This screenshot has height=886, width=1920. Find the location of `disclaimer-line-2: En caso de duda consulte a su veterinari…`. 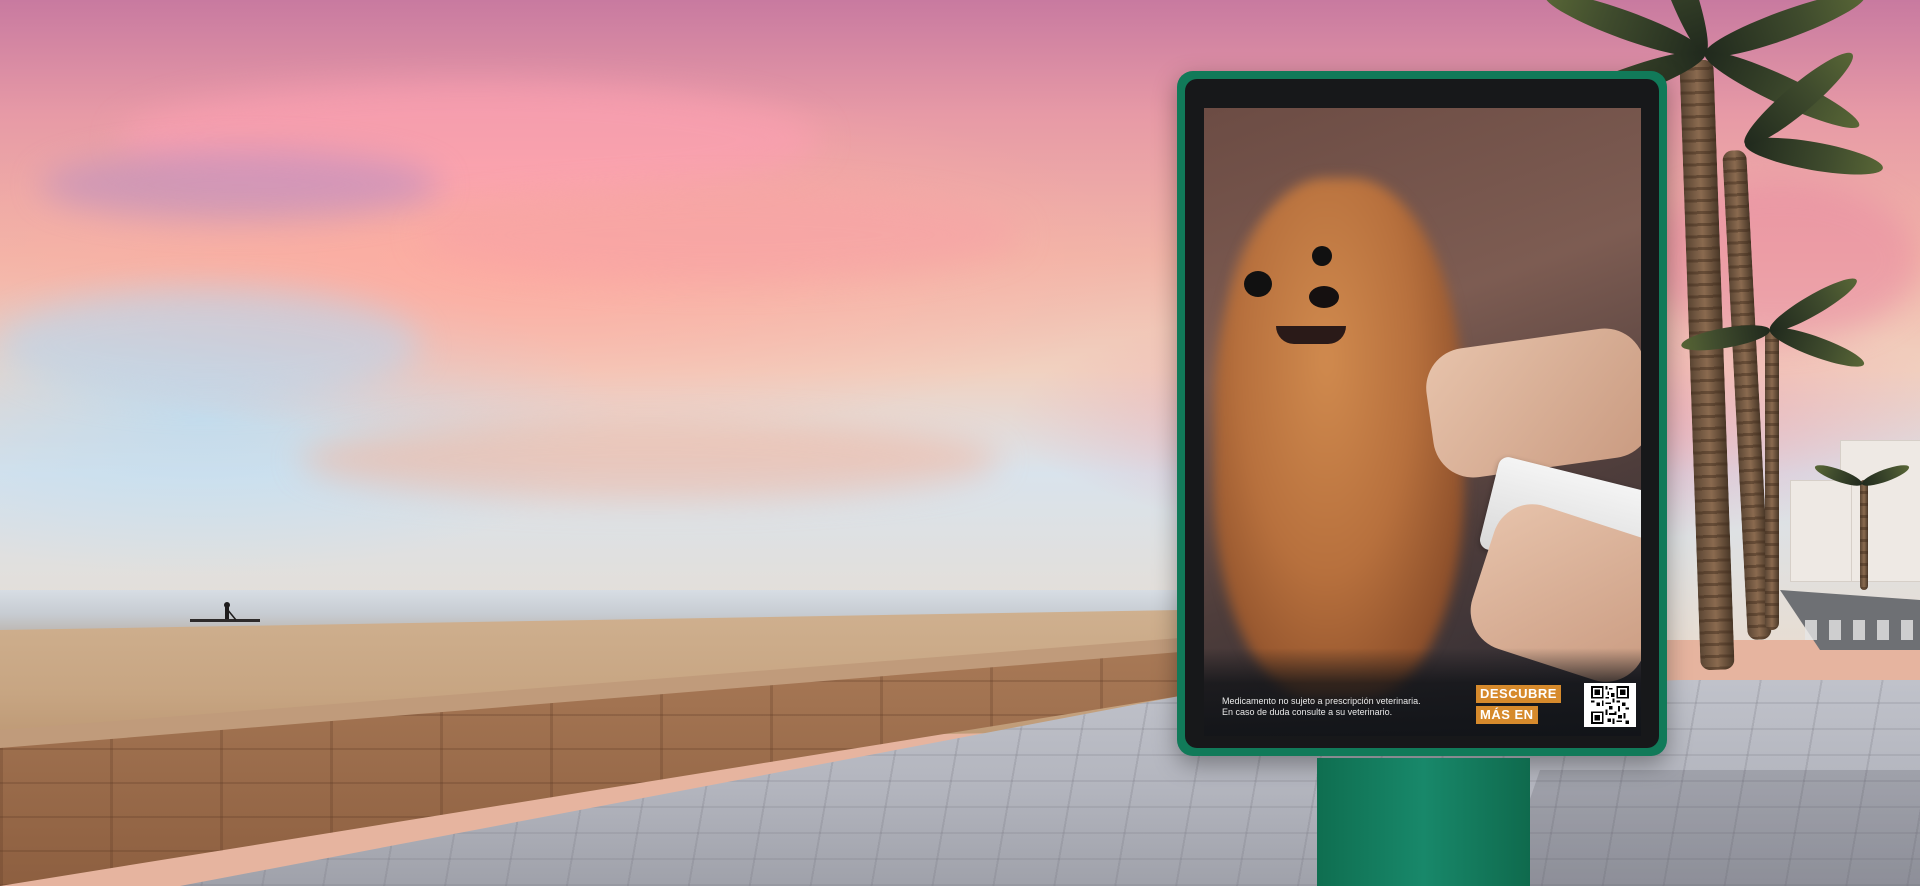

disclaimer-line-2: En caso de duda consulte a su veterinari… is located at coordinates (1307, 712).